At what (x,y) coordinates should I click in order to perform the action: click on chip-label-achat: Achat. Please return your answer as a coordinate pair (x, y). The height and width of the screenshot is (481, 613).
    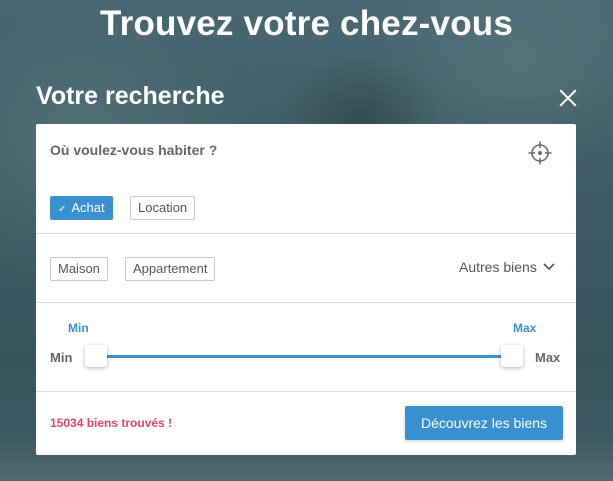
    Looking at the image, I should click on (88, 207).